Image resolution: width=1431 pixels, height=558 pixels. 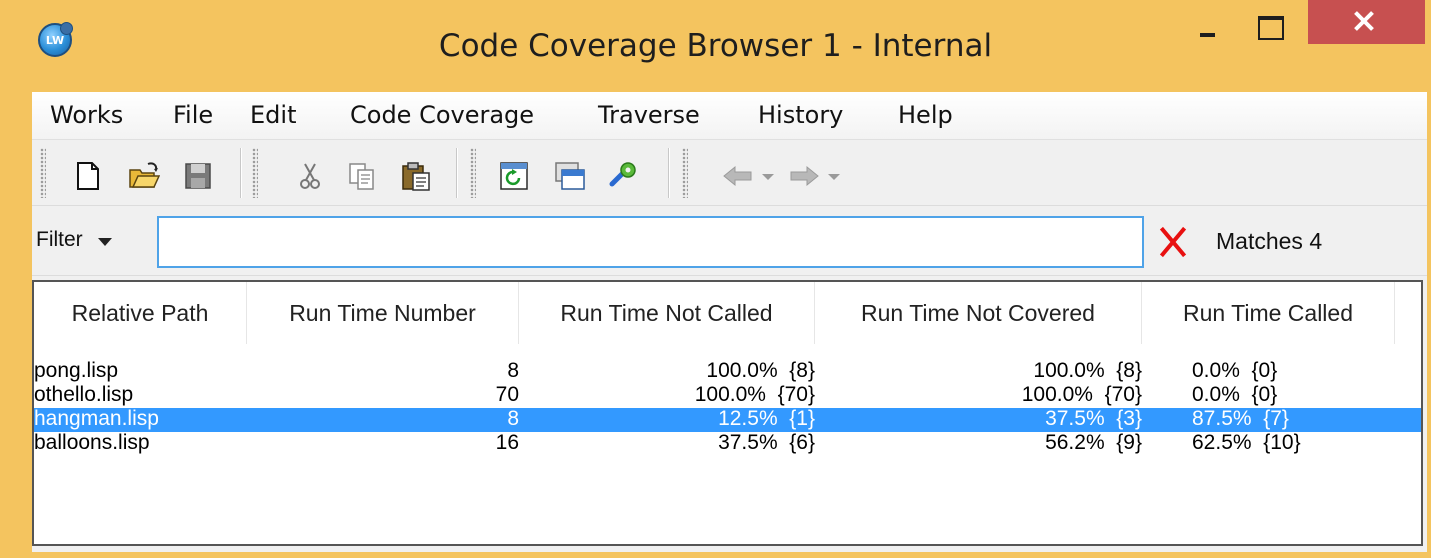 What do you see at coordinates (570, 176) in the screenshot?
I see `browse-window-icon` at bounding box center [570, 176].